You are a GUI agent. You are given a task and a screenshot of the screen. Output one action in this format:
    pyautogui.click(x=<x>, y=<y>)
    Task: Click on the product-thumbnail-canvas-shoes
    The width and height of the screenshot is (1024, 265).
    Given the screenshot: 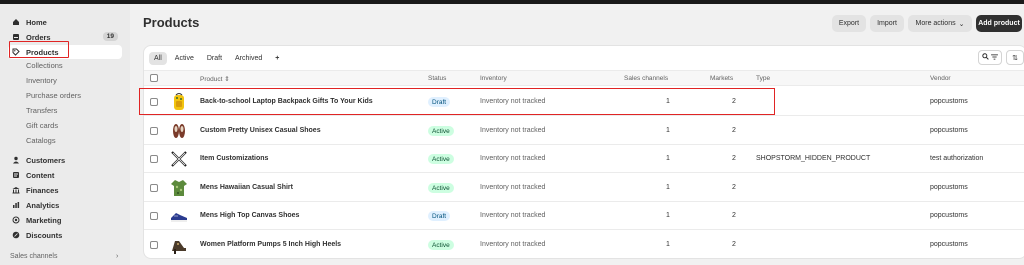 What is the action you would take?
    pyautogui.click(x=179, y=216)
    